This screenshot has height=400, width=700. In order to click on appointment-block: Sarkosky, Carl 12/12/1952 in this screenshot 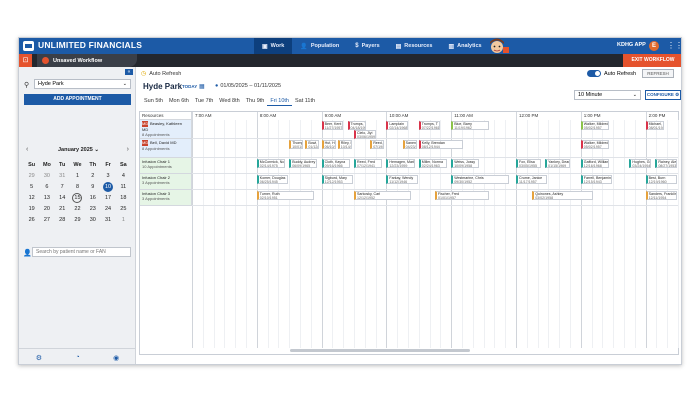, I will do `click(383, 195)`.